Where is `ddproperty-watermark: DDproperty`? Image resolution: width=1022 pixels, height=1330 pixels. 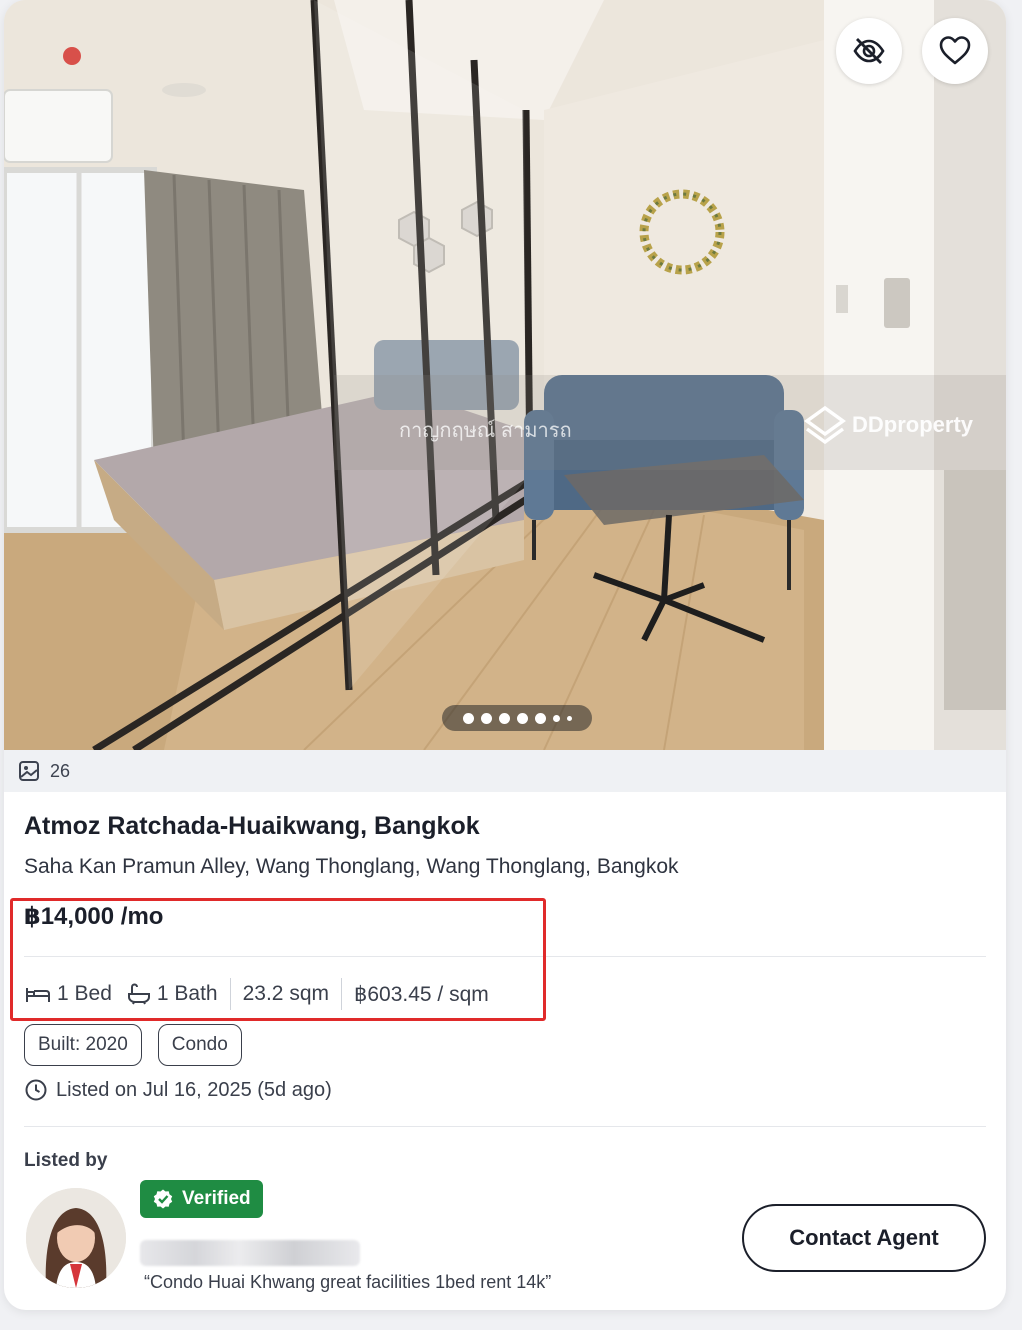 ddproperty-watermark: DDproperty is located at coordinates (888, 425).